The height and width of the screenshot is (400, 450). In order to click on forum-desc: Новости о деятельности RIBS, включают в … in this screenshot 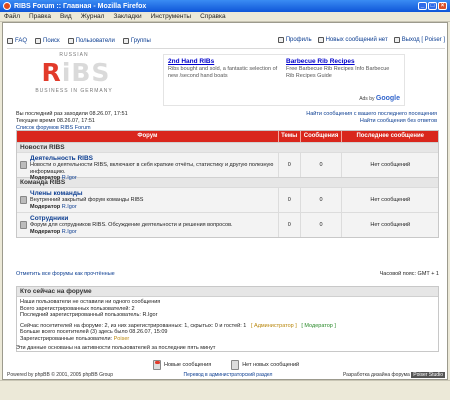, I will do `click(152, 168)`.